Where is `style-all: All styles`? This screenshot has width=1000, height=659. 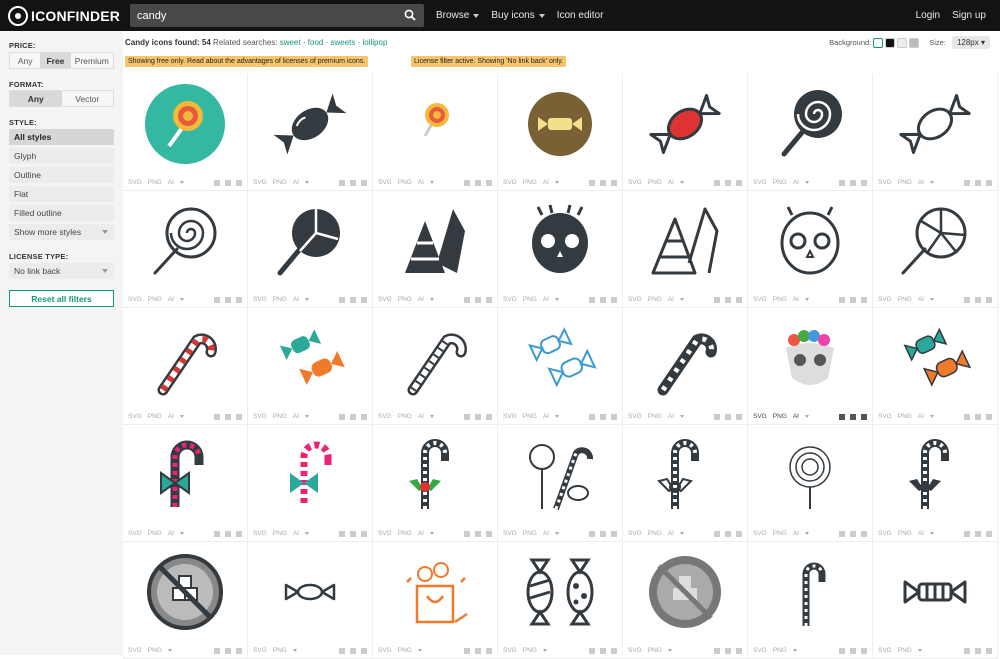 style-all: All styles is located at coordinates (61, 137).